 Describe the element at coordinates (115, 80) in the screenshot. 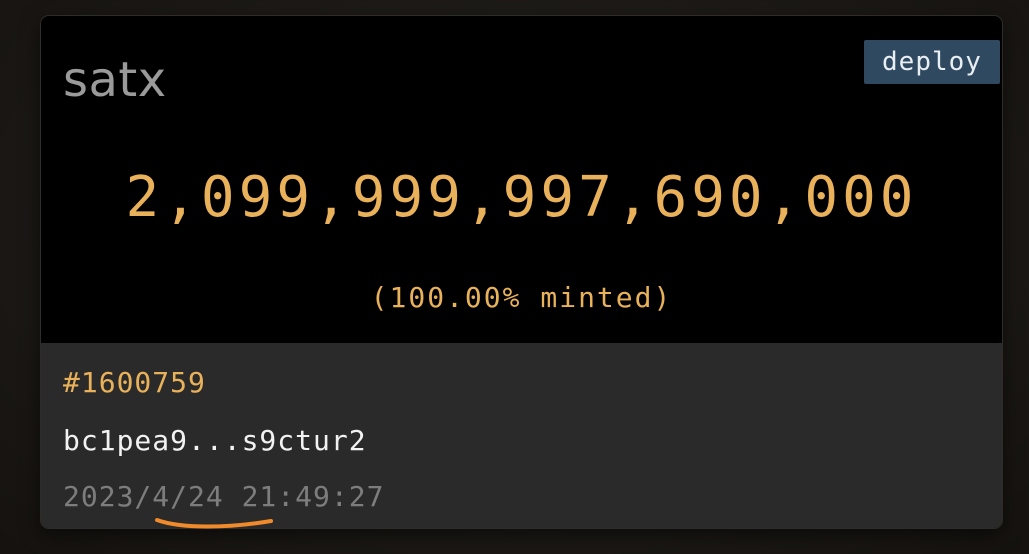

I see `token-ticker: satx` at that location.